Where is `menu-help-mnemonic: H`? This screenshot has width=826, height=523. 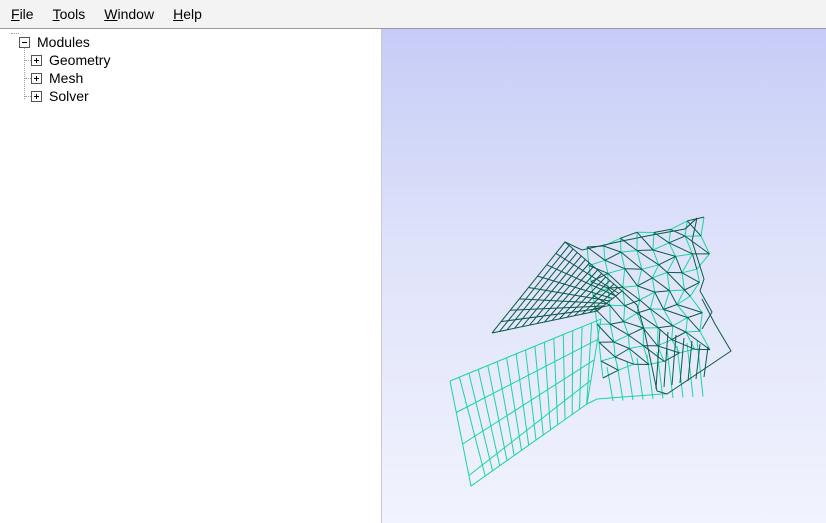 menu-help-mnemonic: H is located at coordinates (178, 13).